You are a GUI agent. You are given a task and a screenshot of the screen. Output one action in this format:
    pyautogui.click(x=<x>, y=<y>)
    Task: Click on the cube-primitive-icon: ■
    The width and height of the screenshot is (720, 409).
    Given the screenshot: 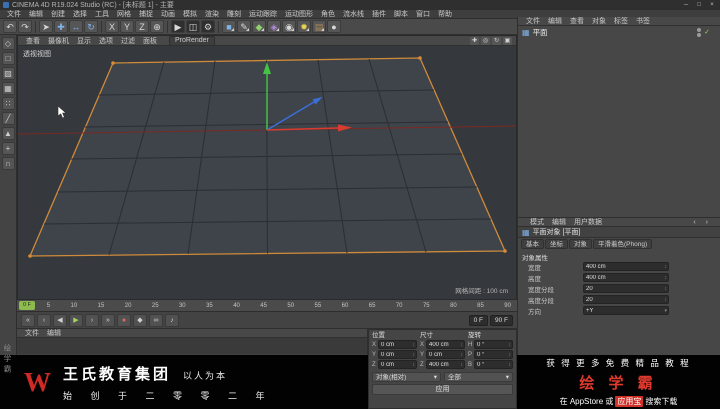 What is the action you would take?
    pyautogui.click(x=229, y=26)
    